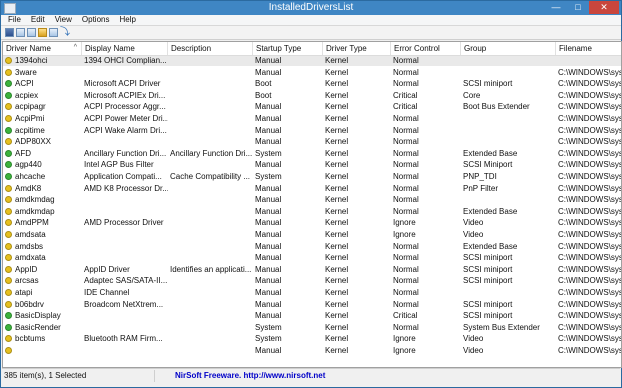 This screenshot has height=388, width=622. I want to click on status-credit-link: NirSoft Freeware. http://www.nirsoft.net, so click(240, 376).